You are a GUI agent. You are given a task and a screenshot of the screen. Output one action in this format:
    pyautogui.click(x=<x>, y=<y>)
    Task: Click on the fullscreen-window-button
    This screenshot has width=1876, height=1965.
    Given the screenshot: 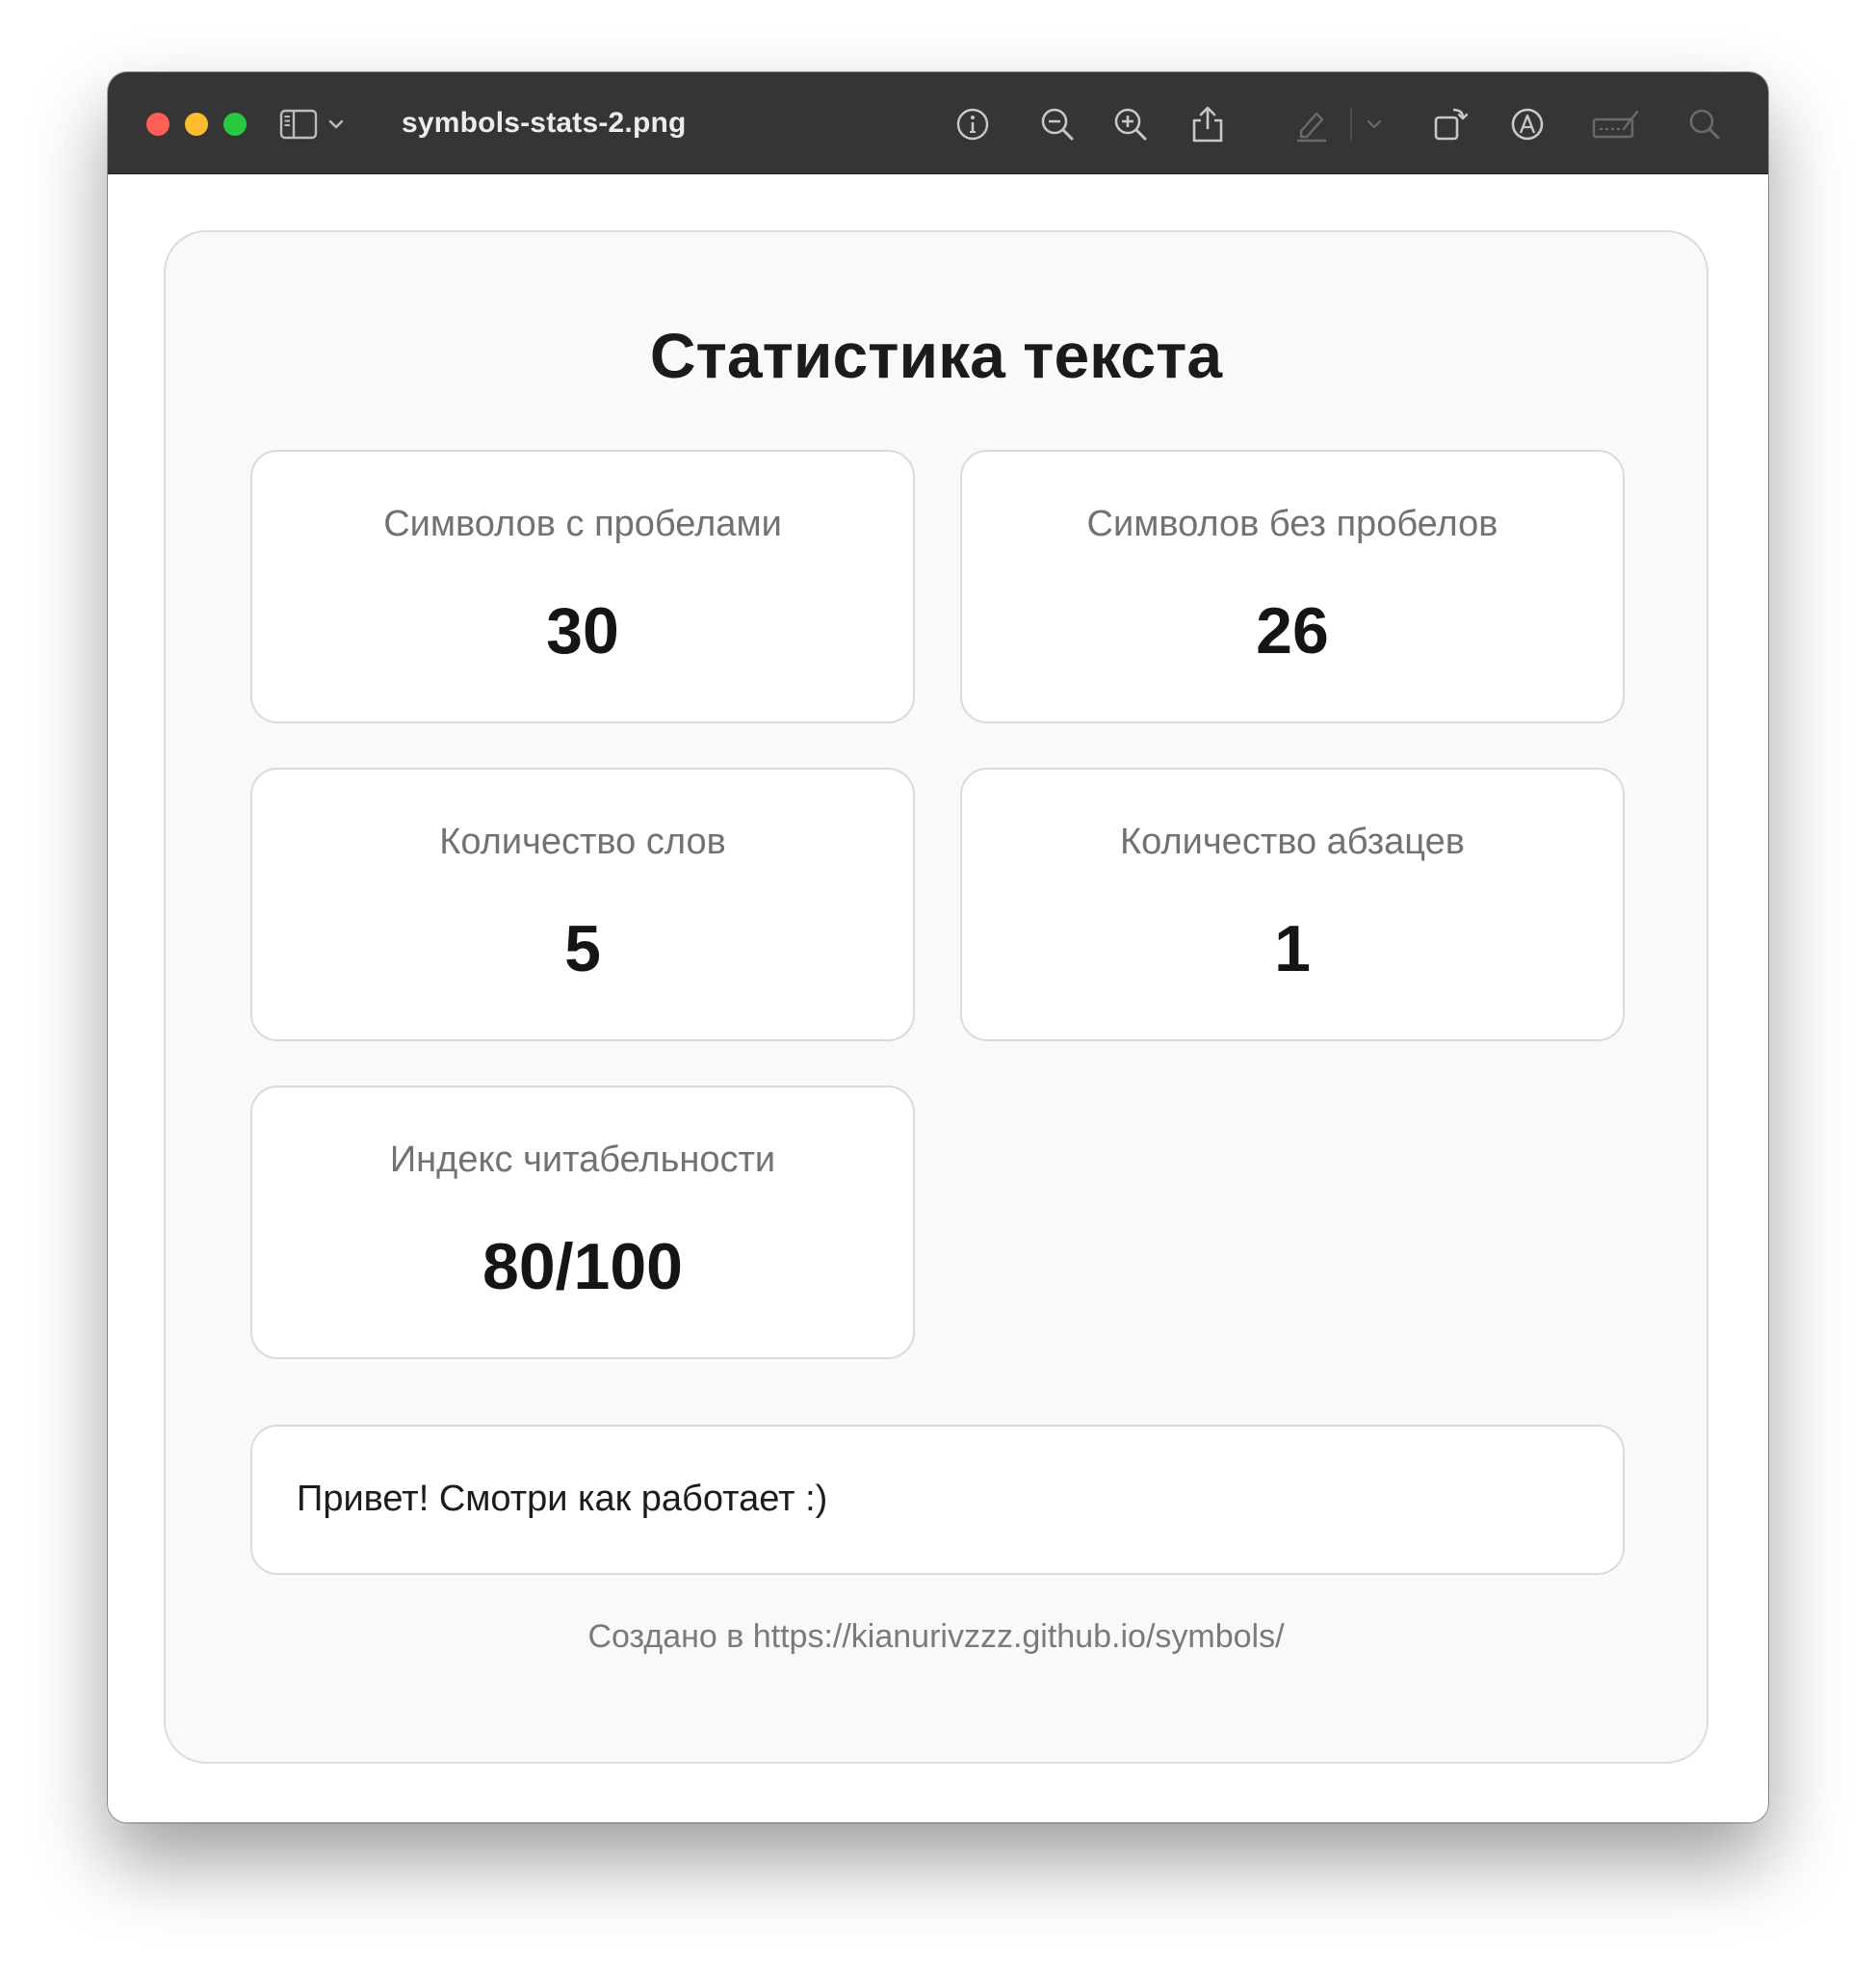 What is the action you would take?
    pyautogui.click(x=235, y=124)
    